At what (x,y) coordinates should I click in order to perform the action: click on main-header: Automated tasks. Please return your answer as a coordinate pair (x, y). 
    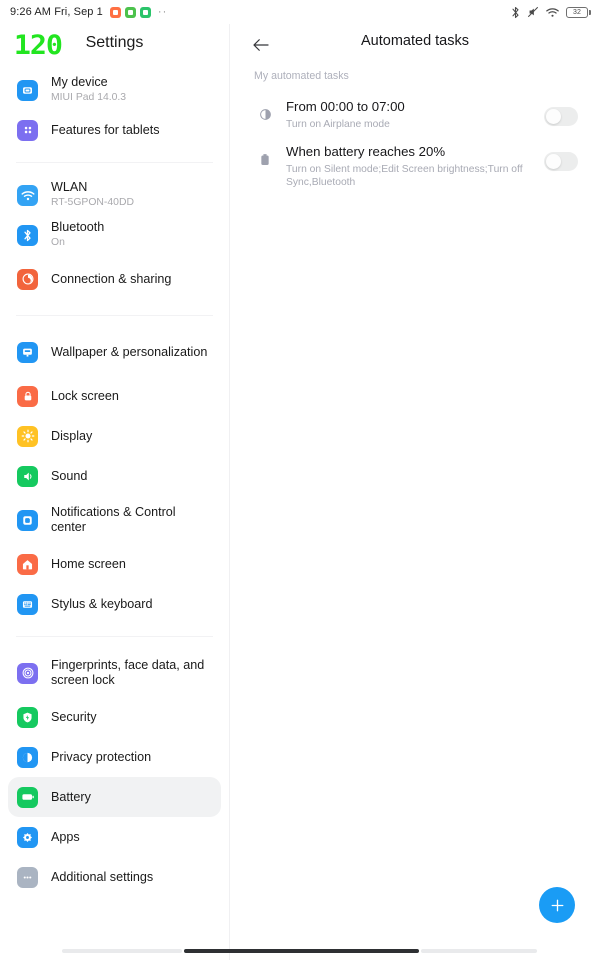
    Looking at the image, I should click on (415, 45).